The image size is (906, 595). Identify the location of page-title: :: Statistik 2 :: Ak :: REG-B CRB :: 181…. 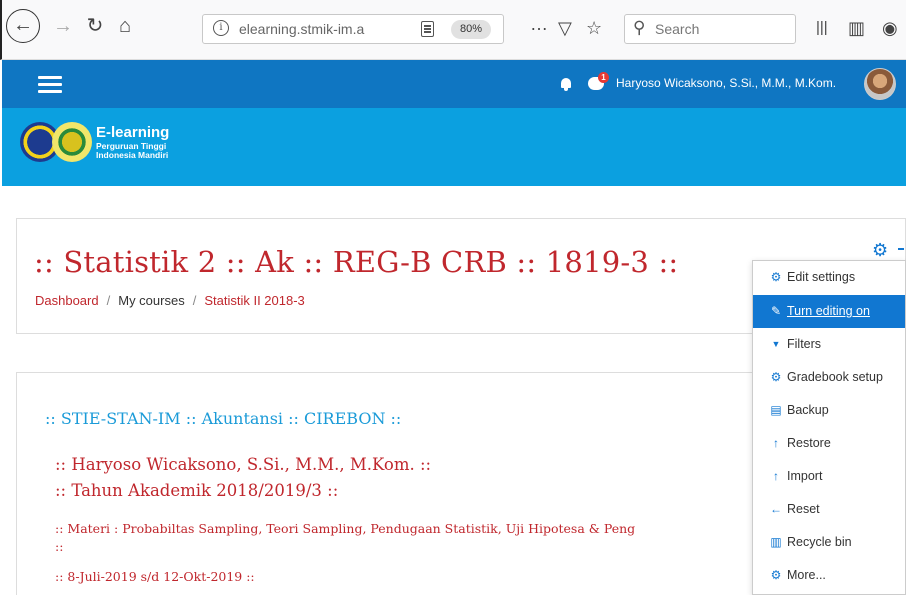
(356, 262).